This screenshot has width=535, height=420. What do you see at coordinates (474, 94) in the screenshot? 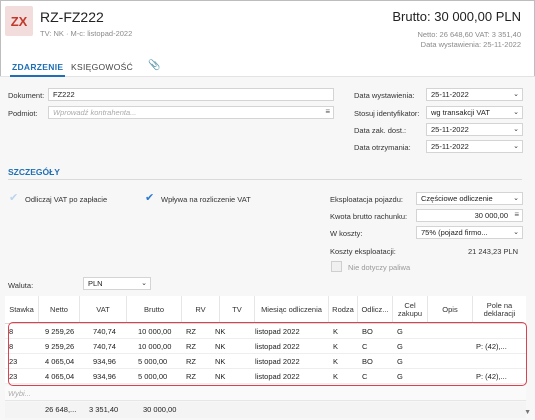
I see `issue-date-field: 25-11-2022 ⌄` at bounding box center [474, 94].